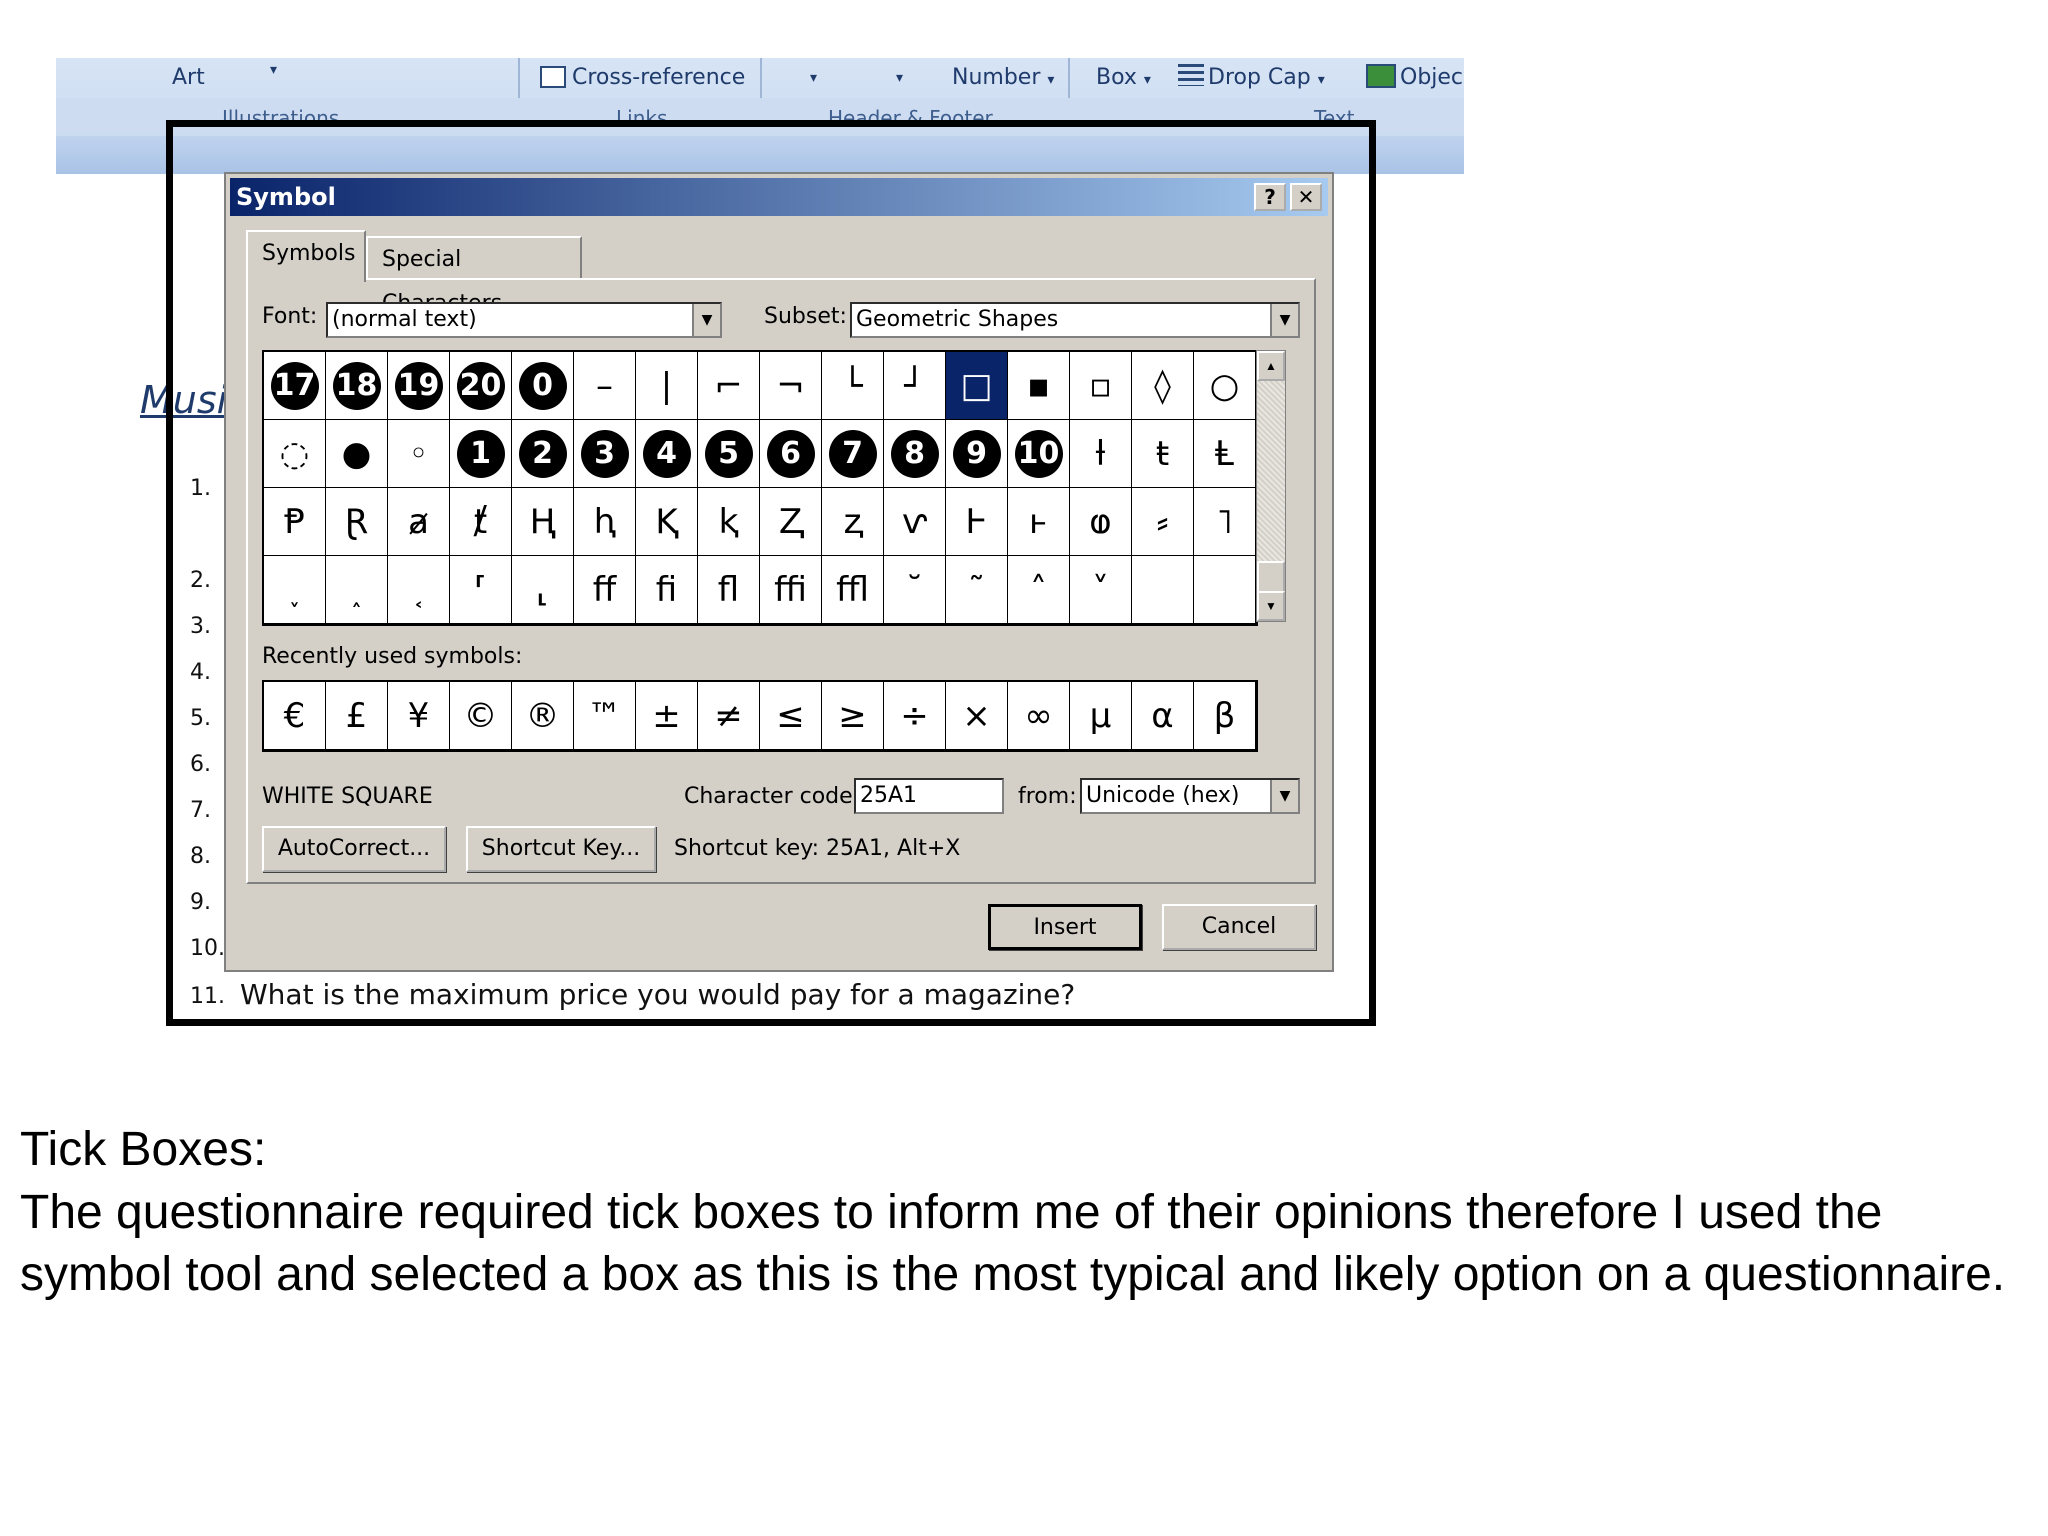 The height and width of the screenshot is (1536, 2048). I want to click on symbol-cell: ¬, so click(791, 386).